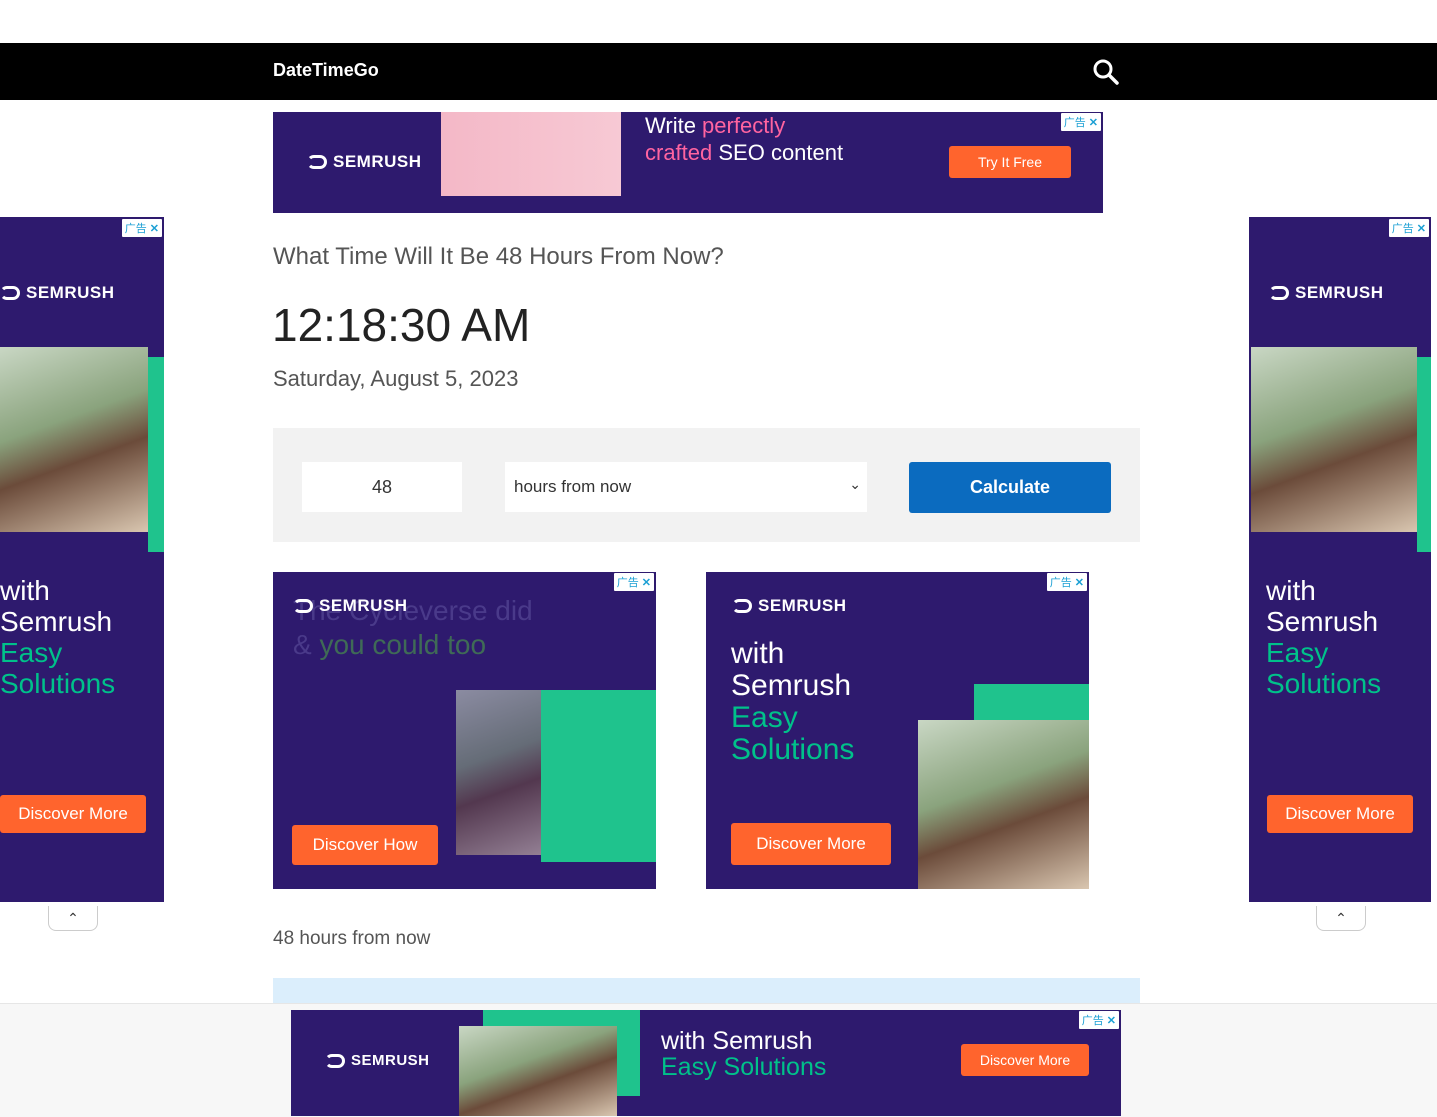  What do you see at coordinates (498, 256) in the screenshot?
I see `page-title: What Time Will It Be 48 Hours From Now?` at bounding box center [498, 256].